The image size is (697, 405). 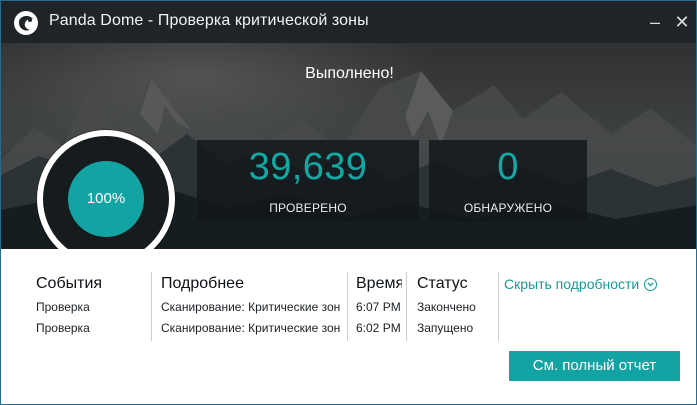 I want to click on hide-details-link: Скрыть подробности, so click(x=581, y=284).